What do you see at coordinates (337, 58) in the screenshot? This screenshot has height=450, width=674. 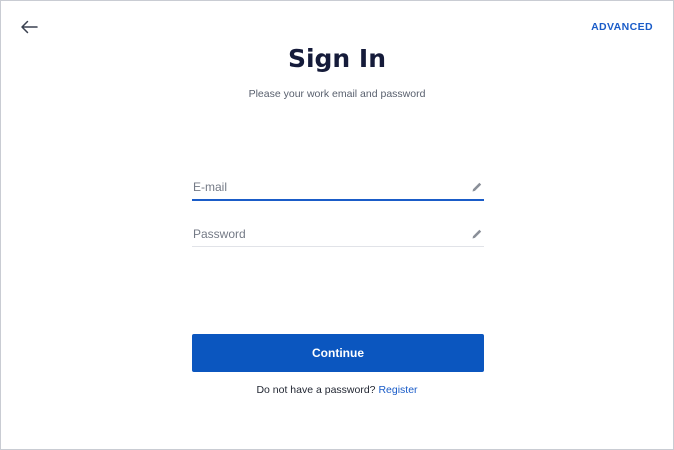 I see `page-title: Sign In` at bounding box center [337, 58].